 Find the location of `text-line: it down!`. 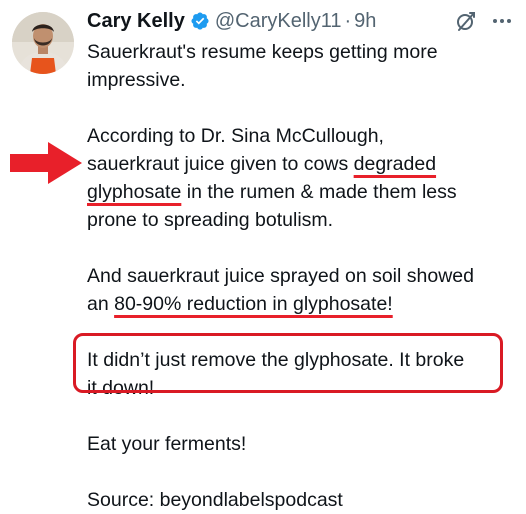

text-line: it down! is located at coordinates (121, 388).